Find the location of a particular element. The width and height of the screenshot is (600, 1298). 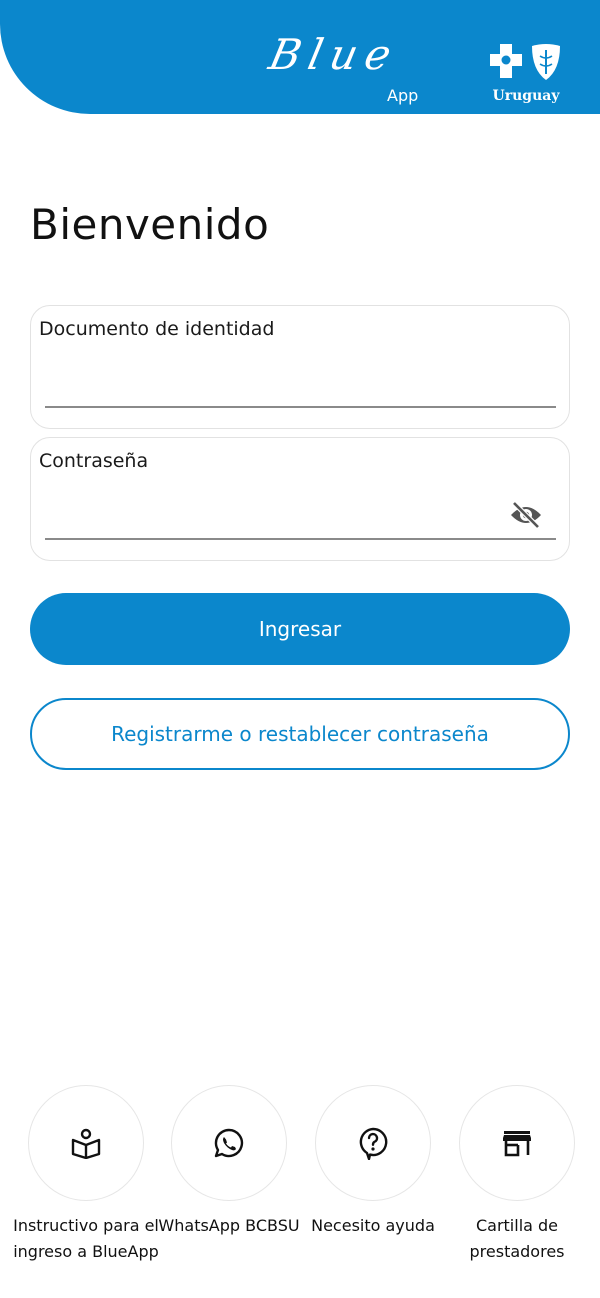

bcbs-logo: Uruguay is located at coordinates (526, 75).